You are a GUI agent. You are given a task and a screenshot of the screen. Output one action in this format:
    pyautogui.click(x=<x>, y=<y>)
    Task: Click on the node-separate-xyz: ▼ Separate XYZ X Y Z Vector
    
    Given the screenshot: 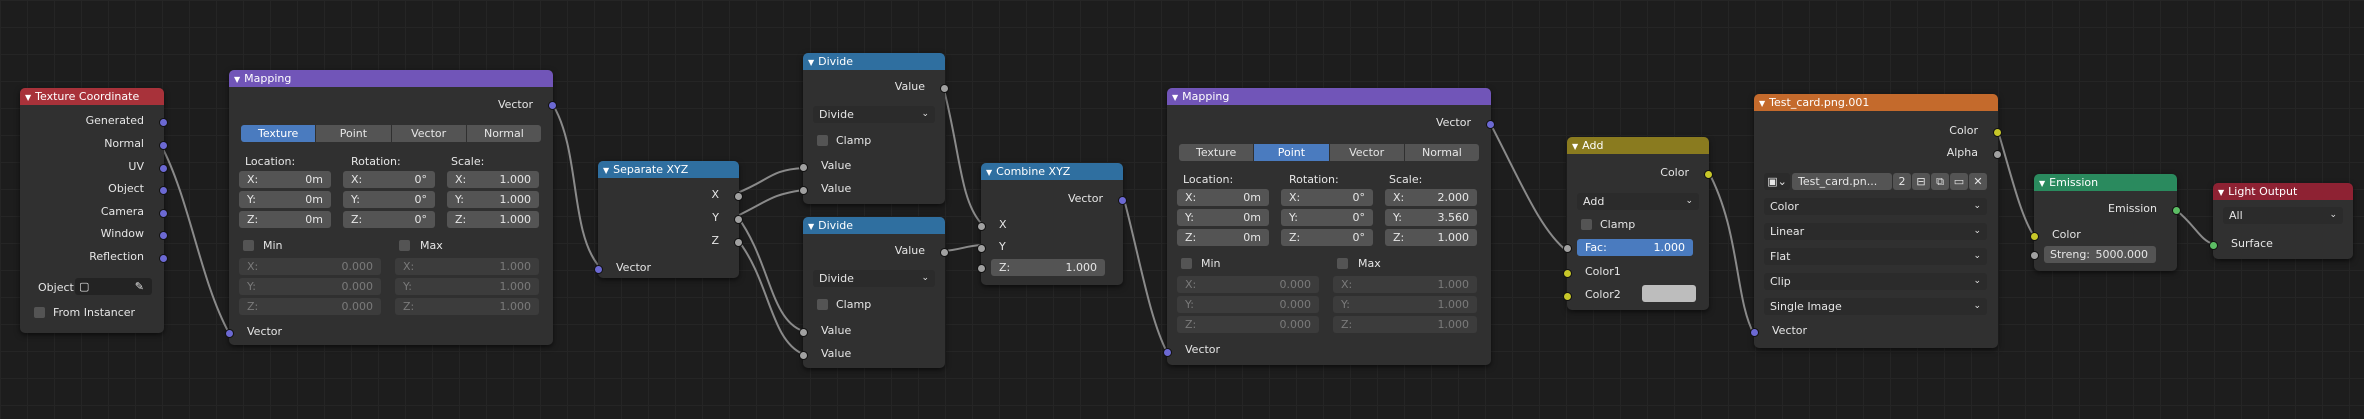 What is the action you would take?
    pyautogui.click(x=668, y=219)
    